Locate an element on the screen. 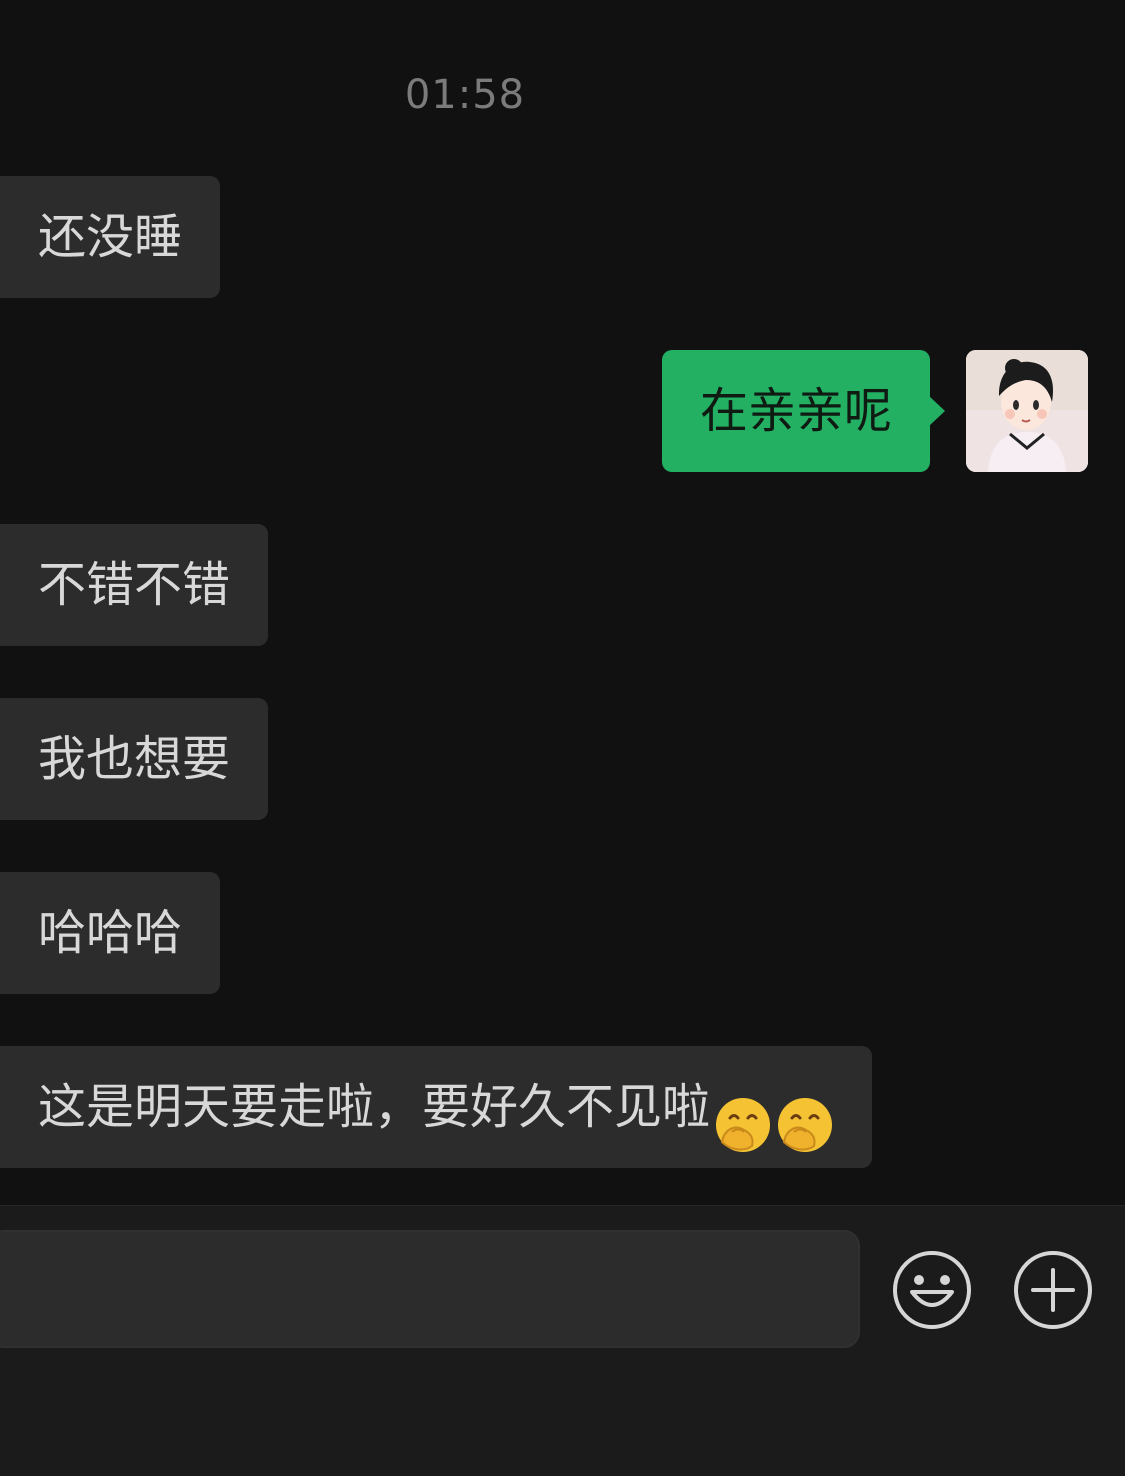  message-text: 不错不错 is located at coordinates (134, 585).